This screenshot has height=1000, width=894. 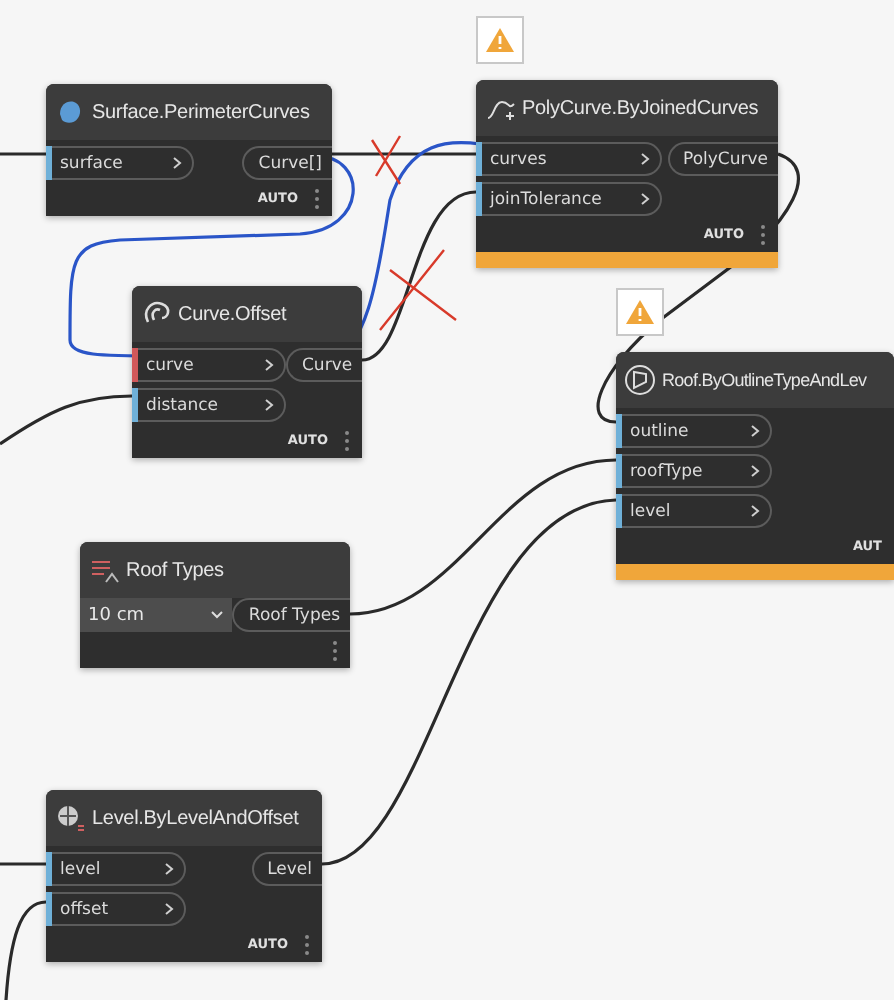 What do you see at coordinates (291, 615) in the screenshot?
I see `output-port: Roof Types` at bounding box center [291, 615].